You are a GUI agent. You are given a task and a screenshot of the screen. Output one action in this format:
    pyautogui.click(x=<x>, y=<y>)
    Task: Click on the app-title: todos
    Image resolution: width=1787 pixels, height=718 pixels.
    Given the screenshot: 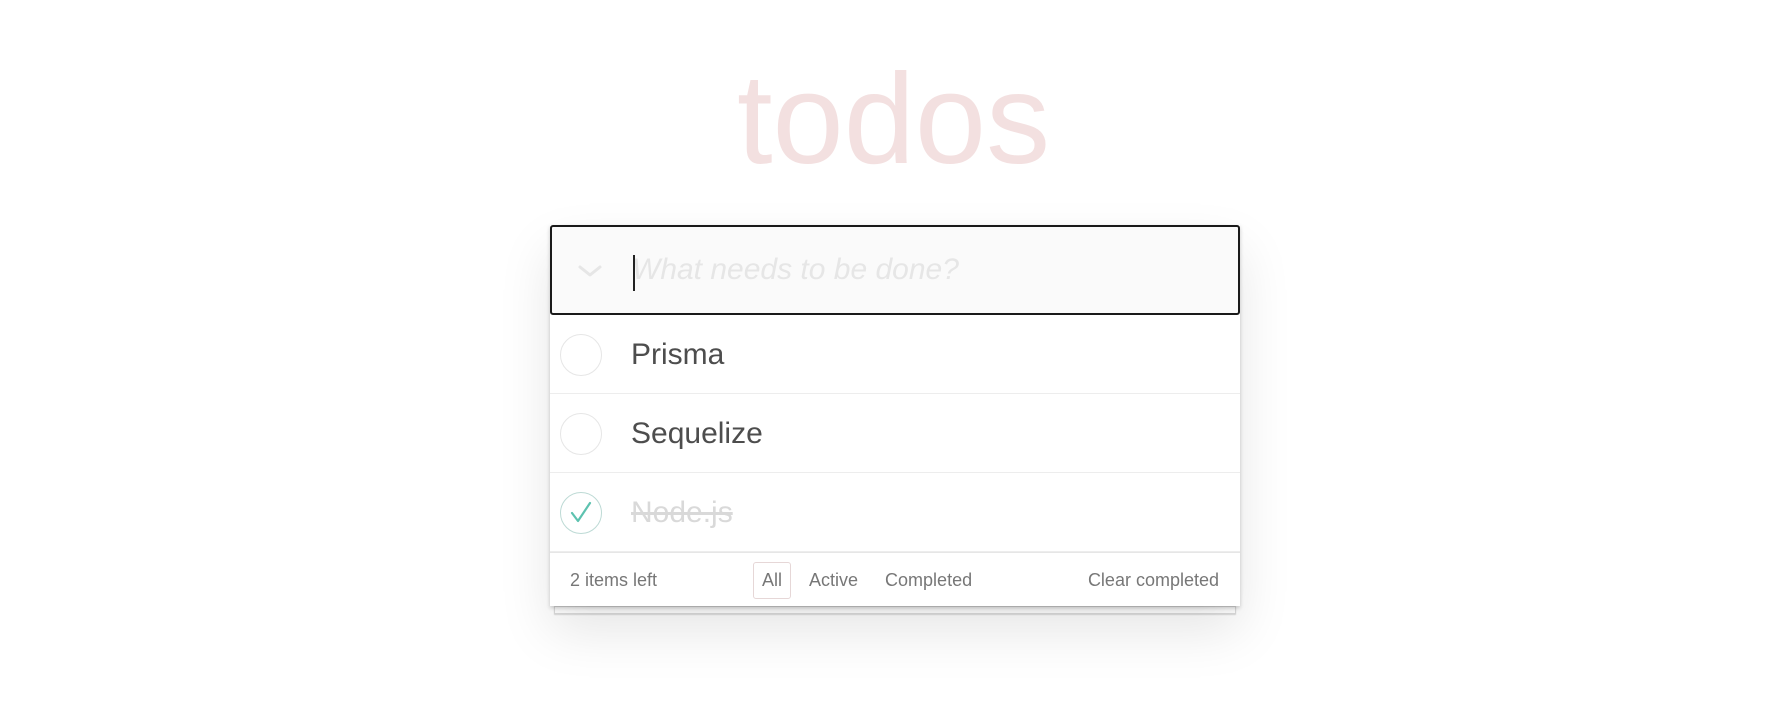 What is the action you would take?
    pyautogui.click(x=893, y=119)
    